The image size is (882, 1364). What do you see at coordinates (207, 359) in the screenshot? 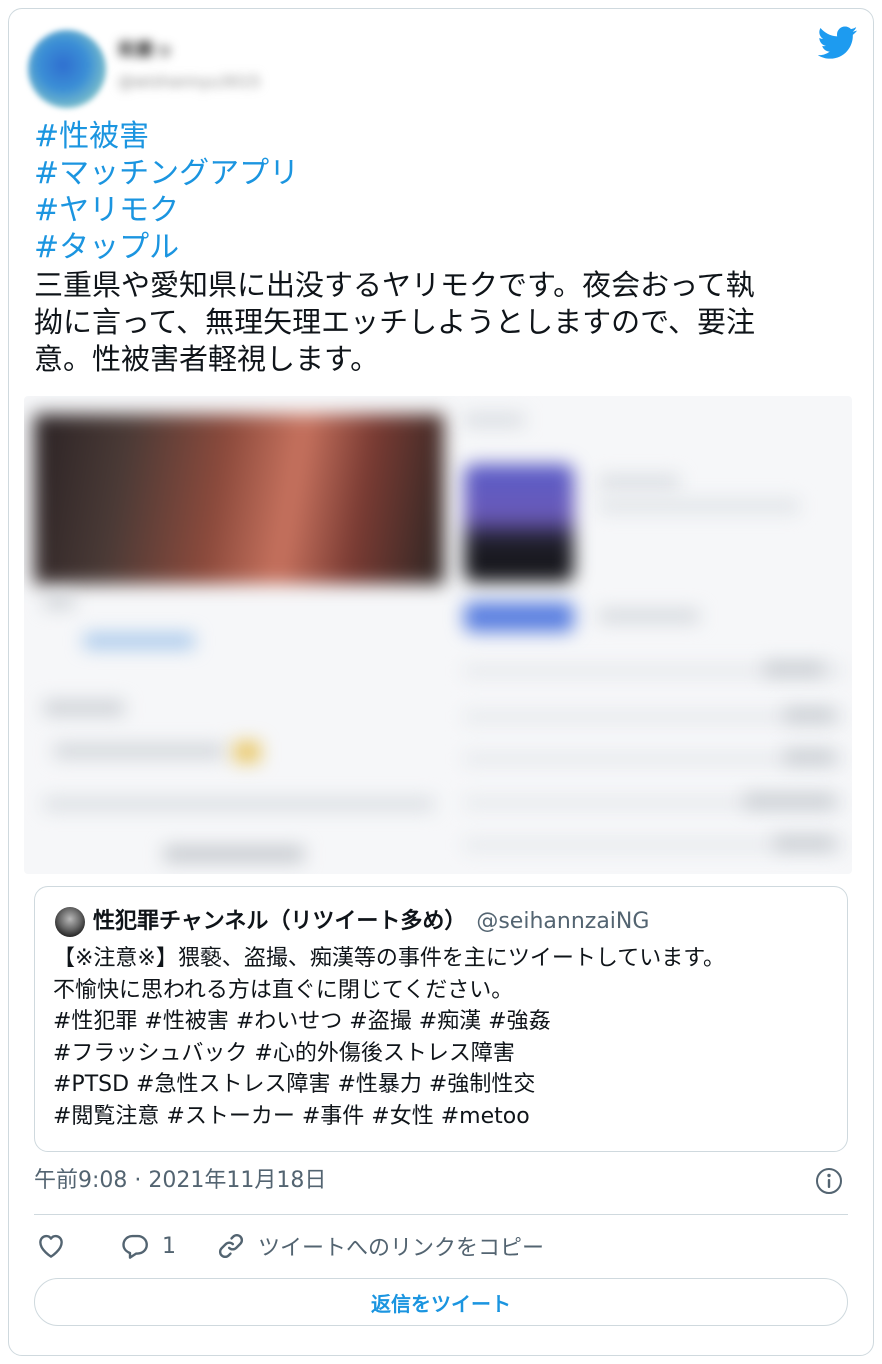
I see `tweet-body-line: 意。性被害者軽視します。` at bounding box center [207, 359].